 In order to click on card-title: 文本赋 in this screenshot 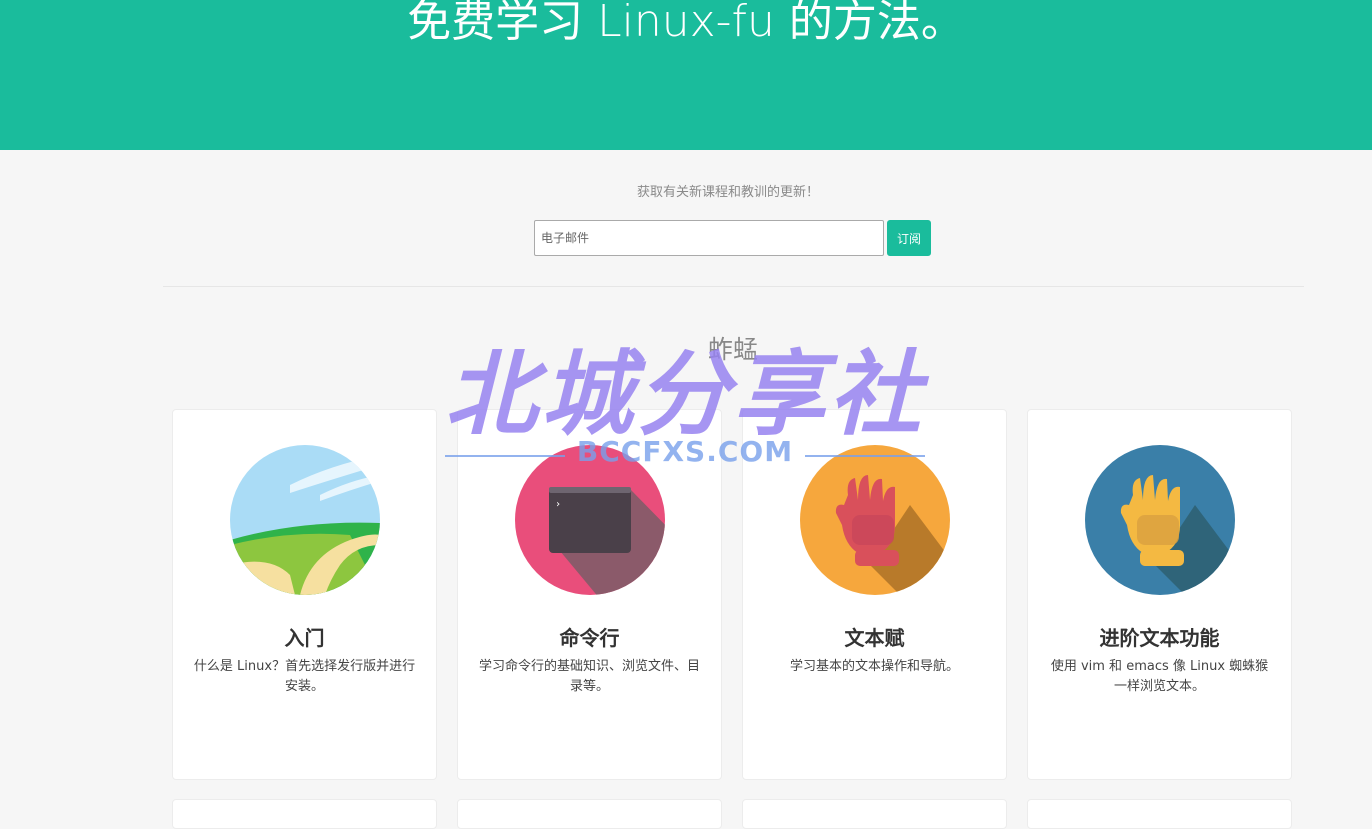, I will do `click(874, 638)`.